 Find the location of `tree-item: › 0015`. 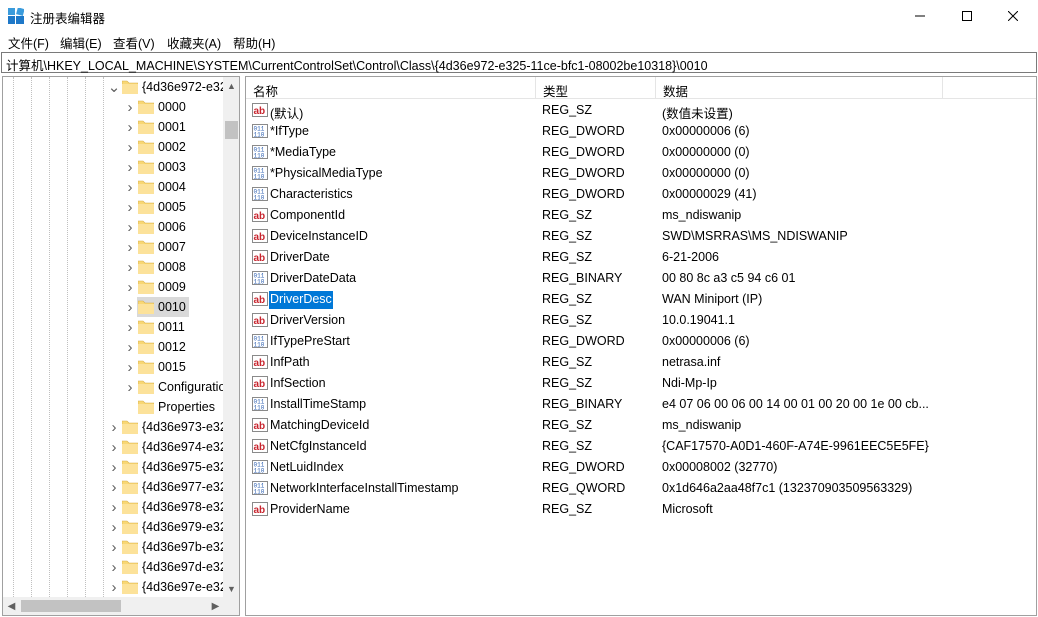

tree-item: › 0015 is located at coordinates (113, 367).